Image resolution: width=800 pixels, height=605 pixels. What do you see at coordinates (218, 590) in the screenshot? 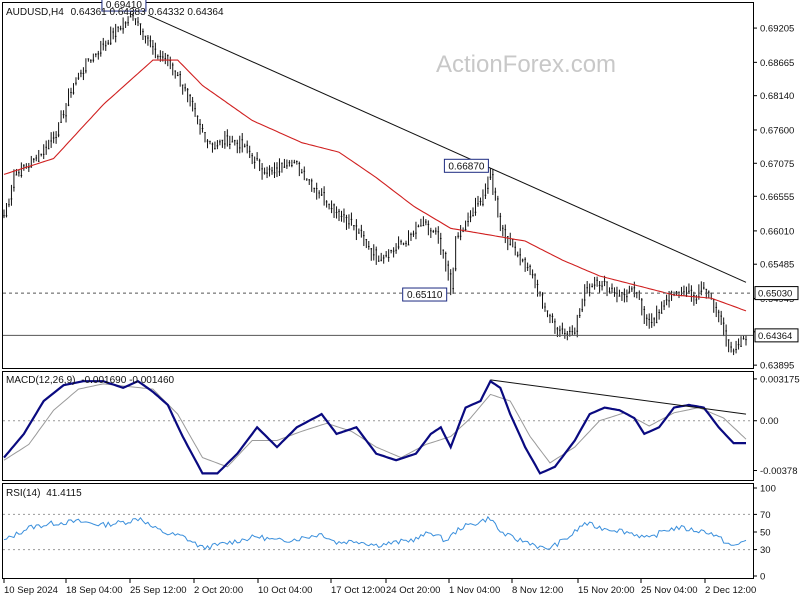
I see `time-axis-label: 2 Oct 20:00` at bounding box center [218, 590].